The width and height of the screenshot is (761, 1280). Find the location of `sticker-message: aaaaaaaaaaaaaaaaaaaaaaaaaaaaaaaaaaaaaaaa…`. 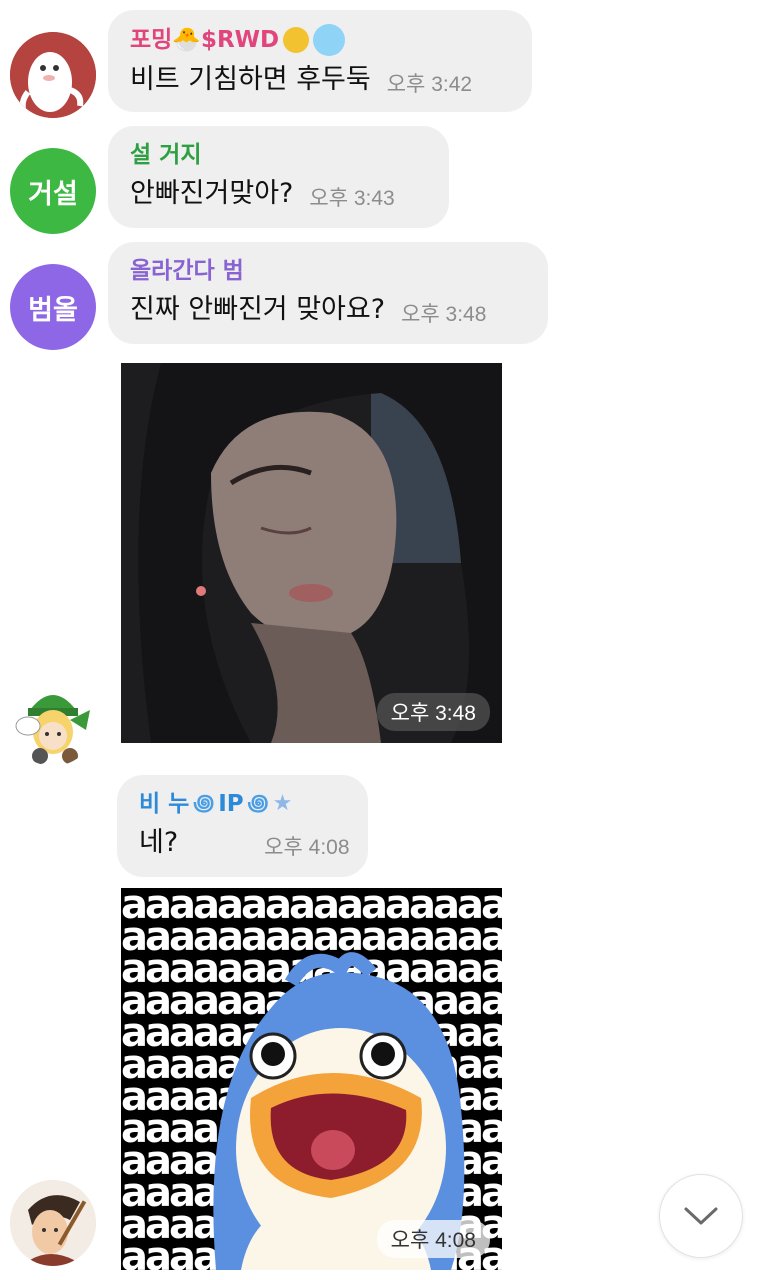

sticker-message: aaaaaaaaaaaaaaaaaaaaaaaaaaaaaaaaaaaaaaaa… is located at coordinates (311, 1079).